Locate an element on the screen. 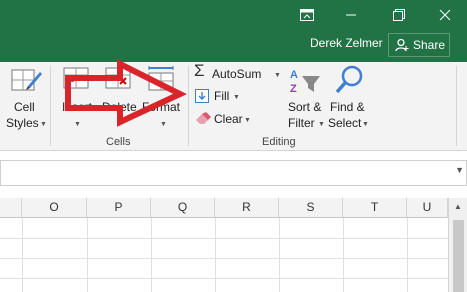 The image size is (467, 292). column-header-partial is located at coordinates (11, 208).